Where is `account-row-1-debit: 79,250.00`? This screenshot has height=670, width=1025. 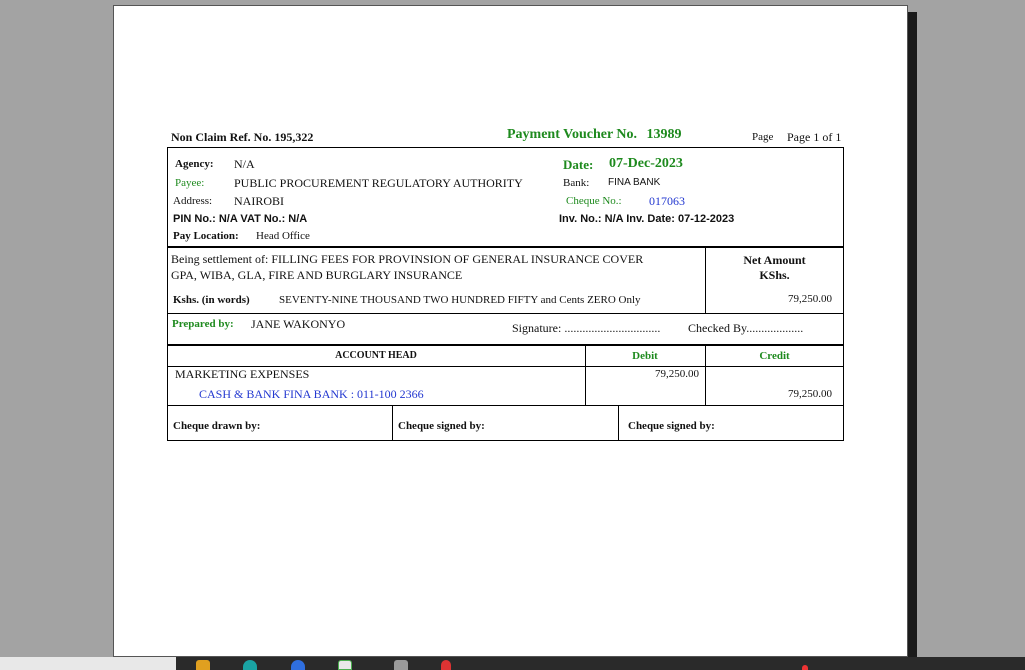 account-row-1-debit: 79,250.00 is located at coordinates (677, 374).